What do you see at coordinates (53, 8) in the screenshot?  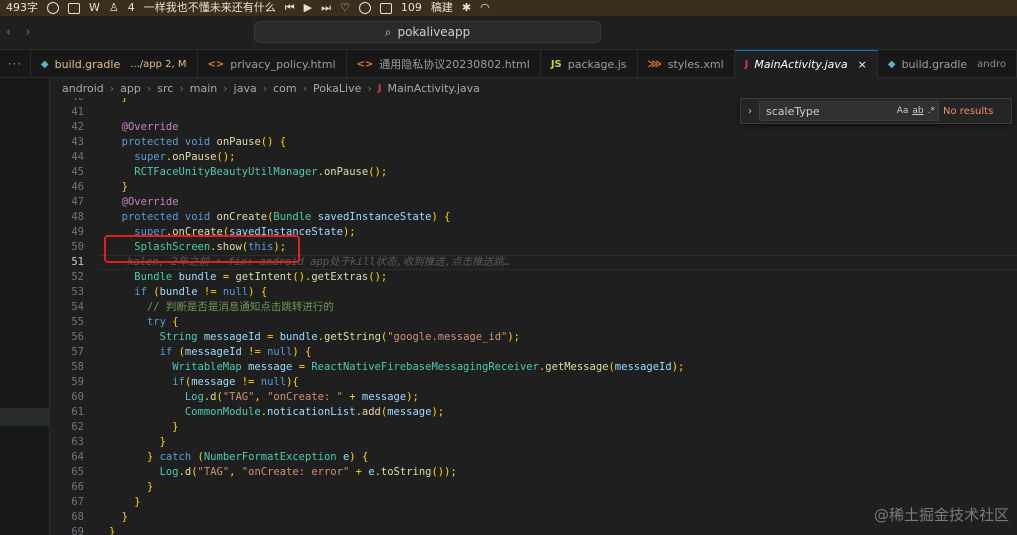 I see `smiley-icon` at bounding box center [53, 8].